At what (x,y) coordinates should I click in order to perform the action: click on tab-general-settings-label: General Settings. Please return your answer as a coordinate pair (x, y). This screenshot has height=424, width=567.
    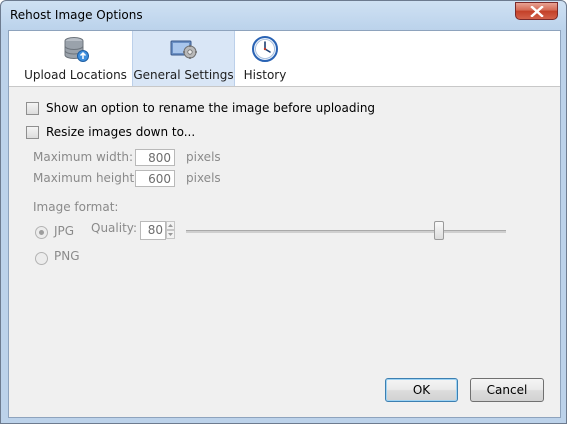
    Looking at the image, I should click on (183, 75).